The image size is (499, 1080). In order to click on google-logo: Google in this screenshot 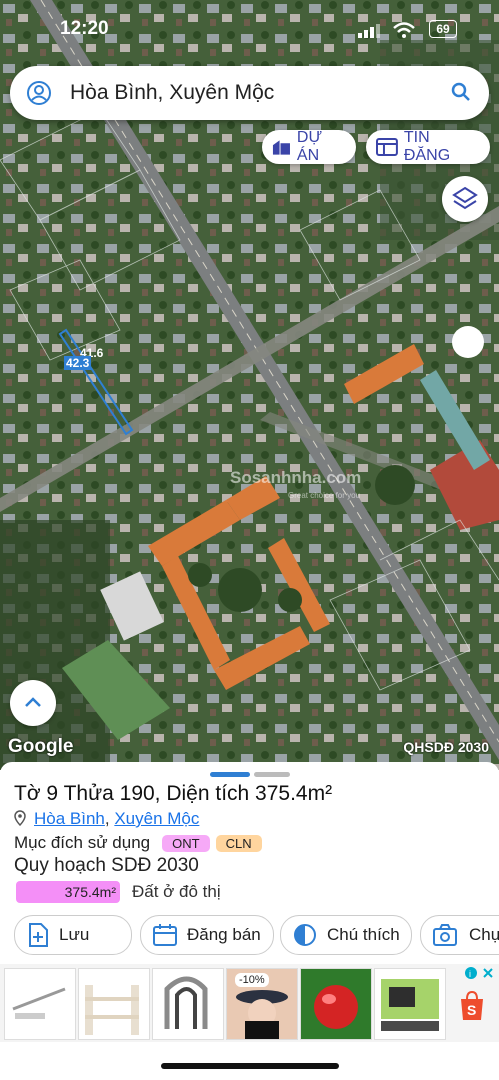, I will do `click(41, 746)`.